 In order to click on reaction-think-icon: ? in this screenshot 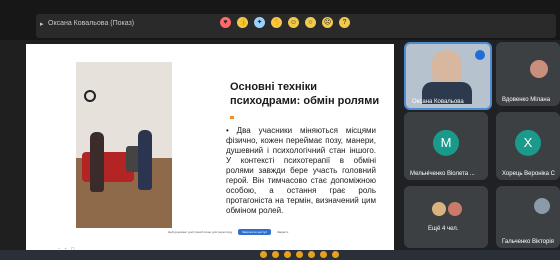, I will do `click(344, 22)`.